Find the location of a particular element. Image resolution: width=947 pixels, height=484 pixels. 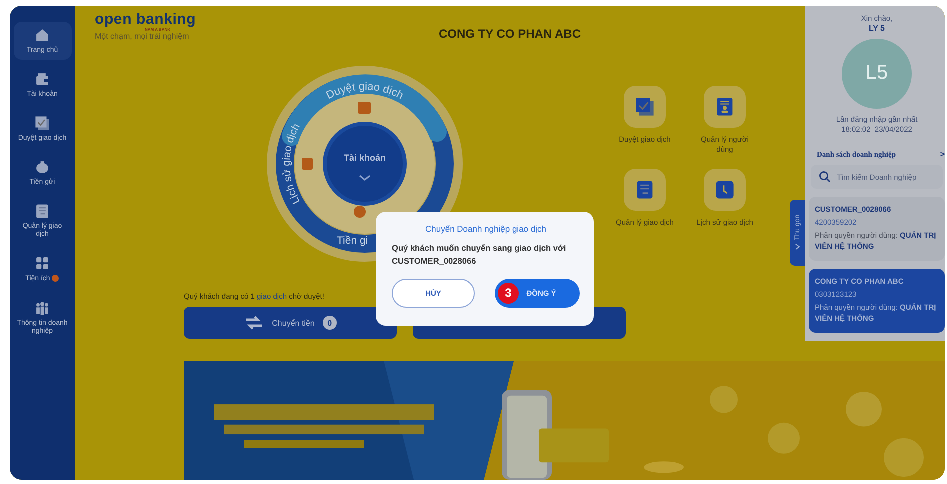

expand-arrow: > is located at coordinates (942, 155).